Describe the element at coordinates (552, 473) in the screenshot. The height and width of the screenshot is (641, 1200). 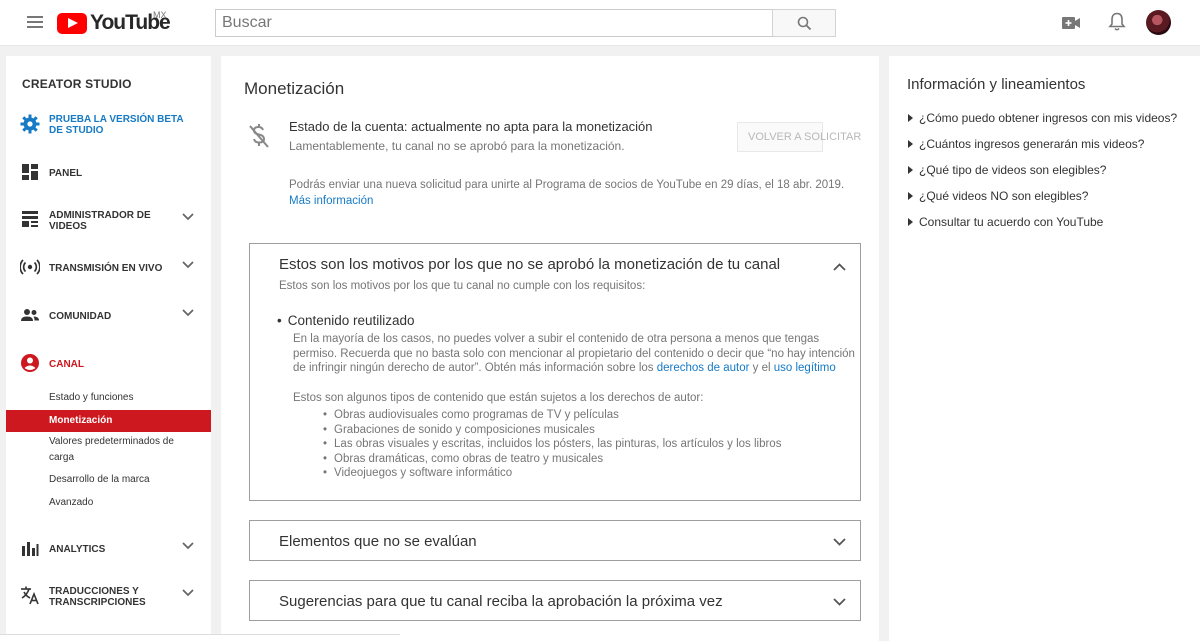
I see `list-item: Videojuegos y software informático` at that location.